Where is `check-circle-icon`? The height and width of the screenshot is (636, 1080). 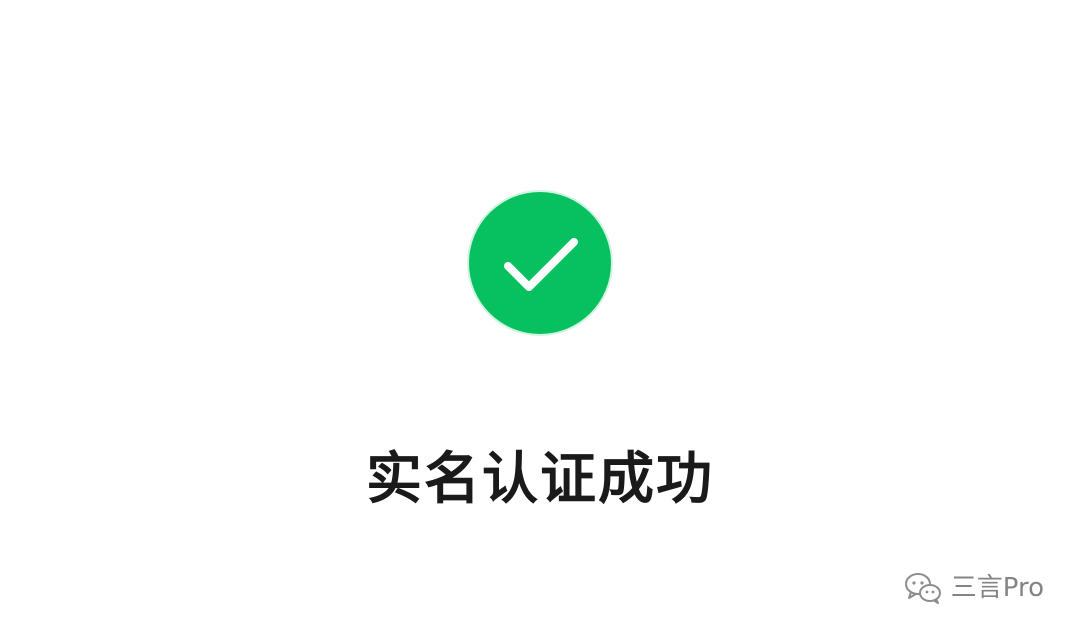 check-circle-icon is located at coordinates (540, 263).